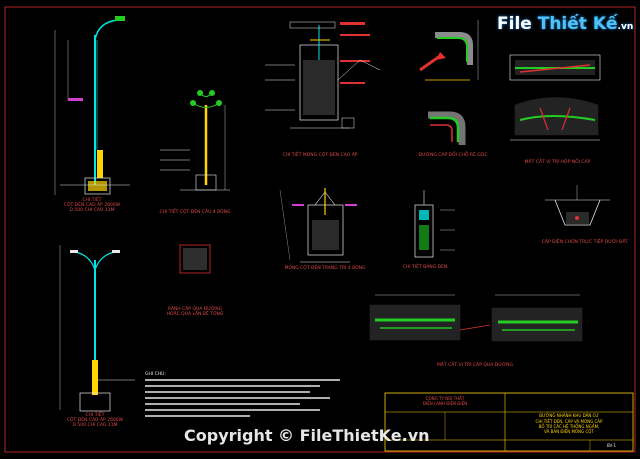 The image size is (640, 459). I want to click on label-trench-road: RÃNH CÁP QUA ĐƯỜNG HOẶC QUA LẤN BÊ TÔNG, so click(195, 312).